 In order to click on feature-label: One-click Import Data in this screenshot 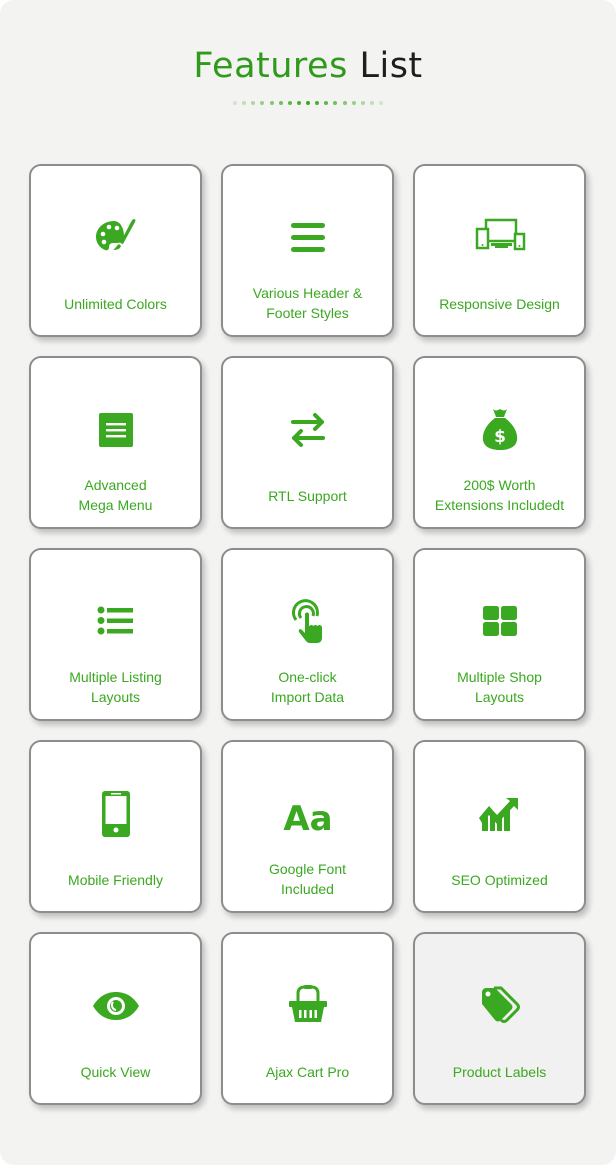, I will do `click(307, 687)`.